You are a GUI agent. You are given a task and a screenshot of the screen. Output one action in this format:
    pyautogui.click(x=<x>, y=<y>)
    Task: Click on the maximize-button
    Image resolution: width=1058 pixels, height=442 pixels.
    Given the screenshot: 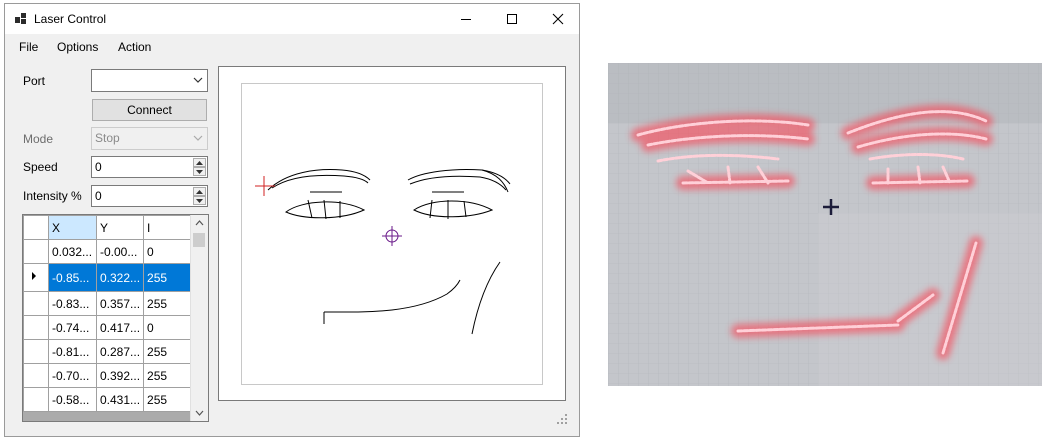 What is the action you would take?
    pyautogui.click(x=512, y=19)
    